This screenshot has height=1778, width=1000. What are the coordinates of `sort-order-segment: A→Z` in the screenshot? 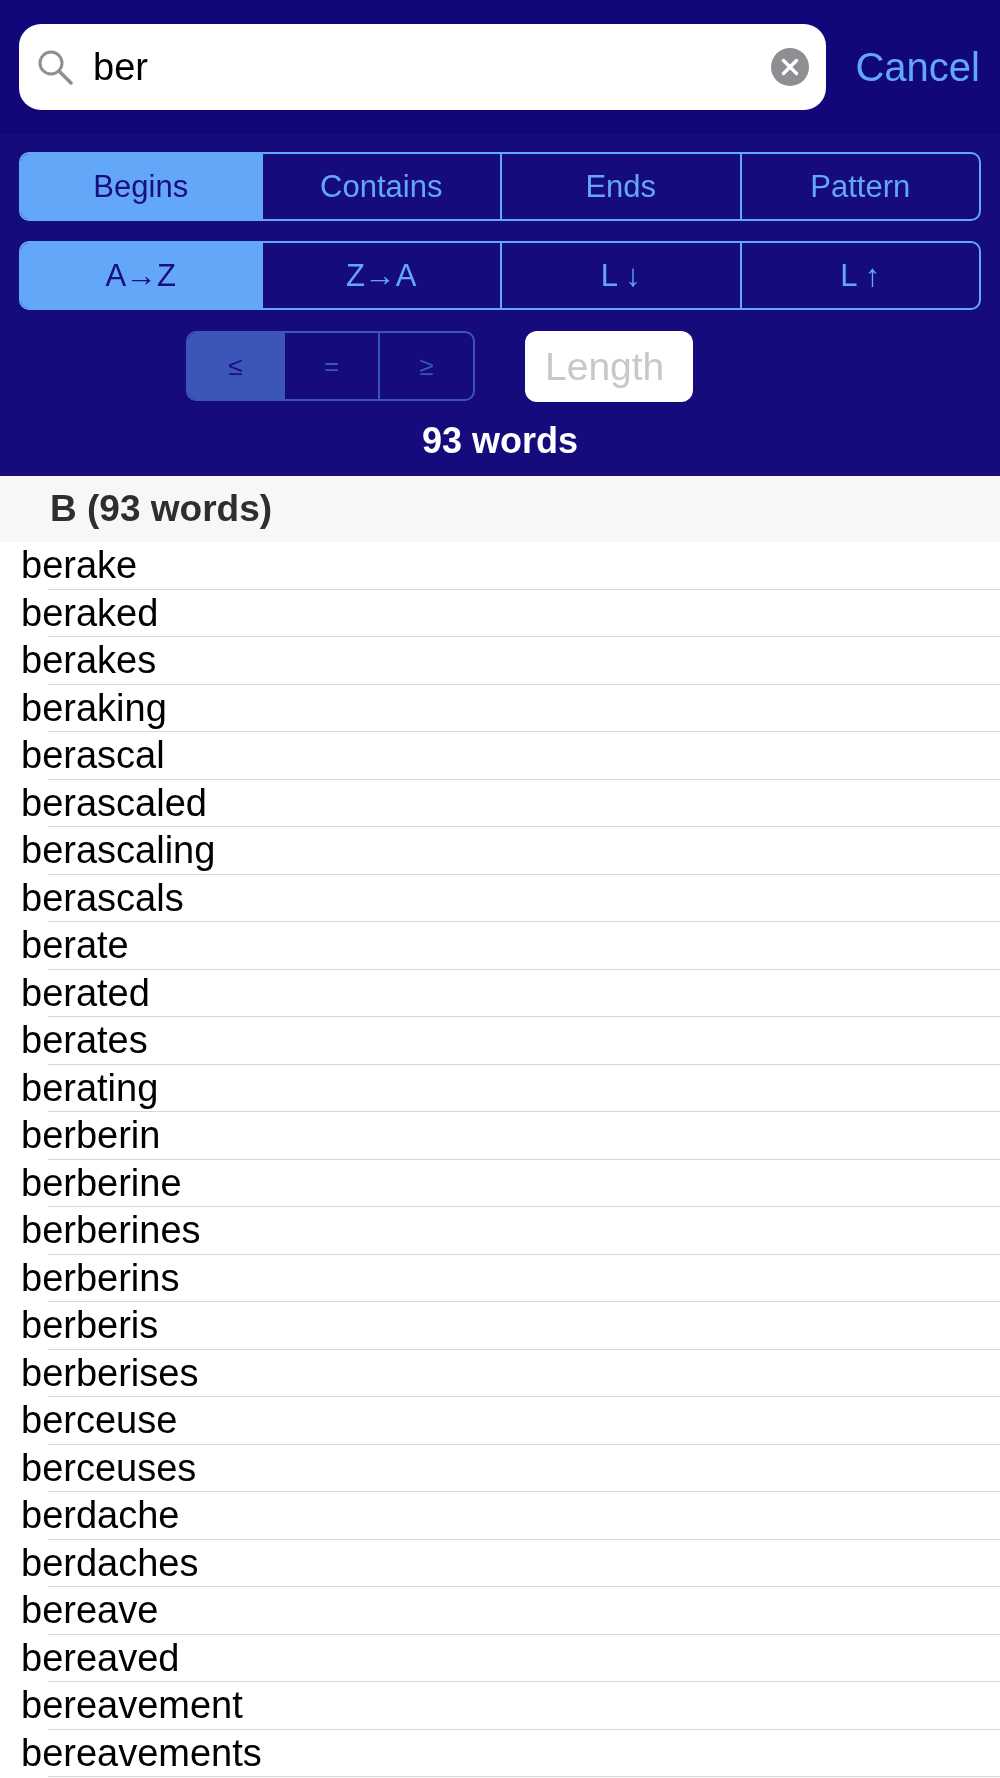 It's located at (141, 275).